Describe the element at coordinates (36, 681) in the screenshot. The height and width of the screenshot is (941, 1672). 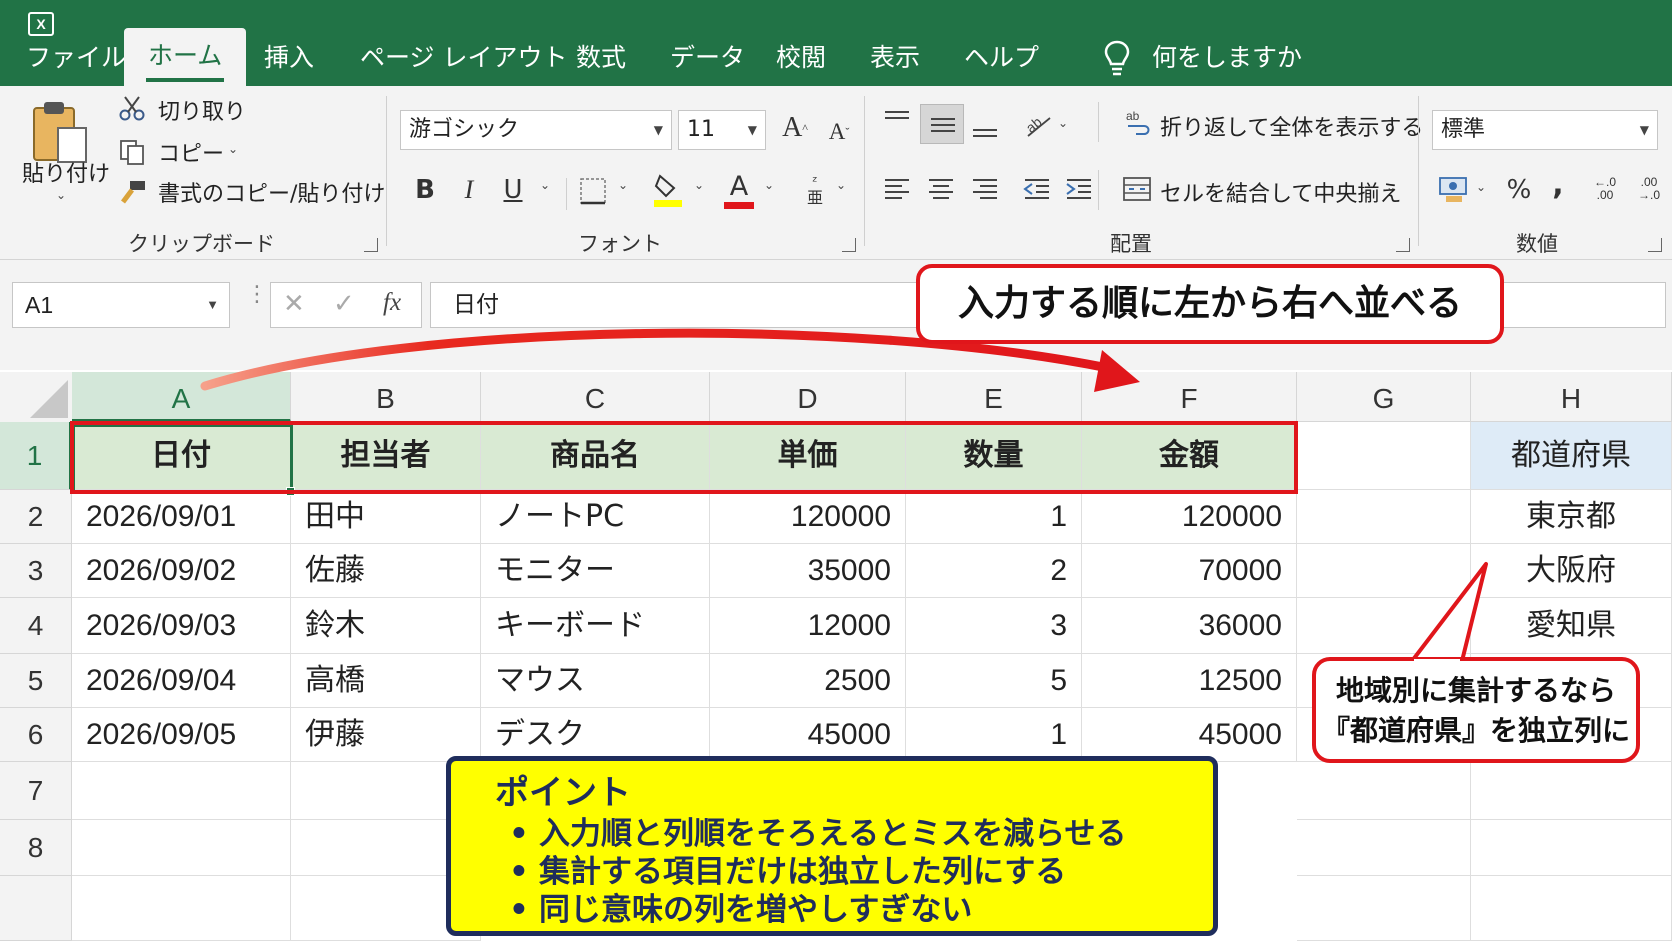
I see `row-header-5: 5` at that location.